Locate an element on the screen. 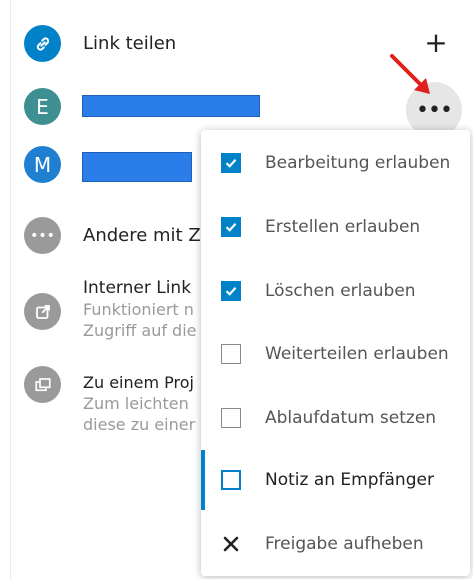 The image size is (473, 579). link-icon is located at coordinates (42, 43).